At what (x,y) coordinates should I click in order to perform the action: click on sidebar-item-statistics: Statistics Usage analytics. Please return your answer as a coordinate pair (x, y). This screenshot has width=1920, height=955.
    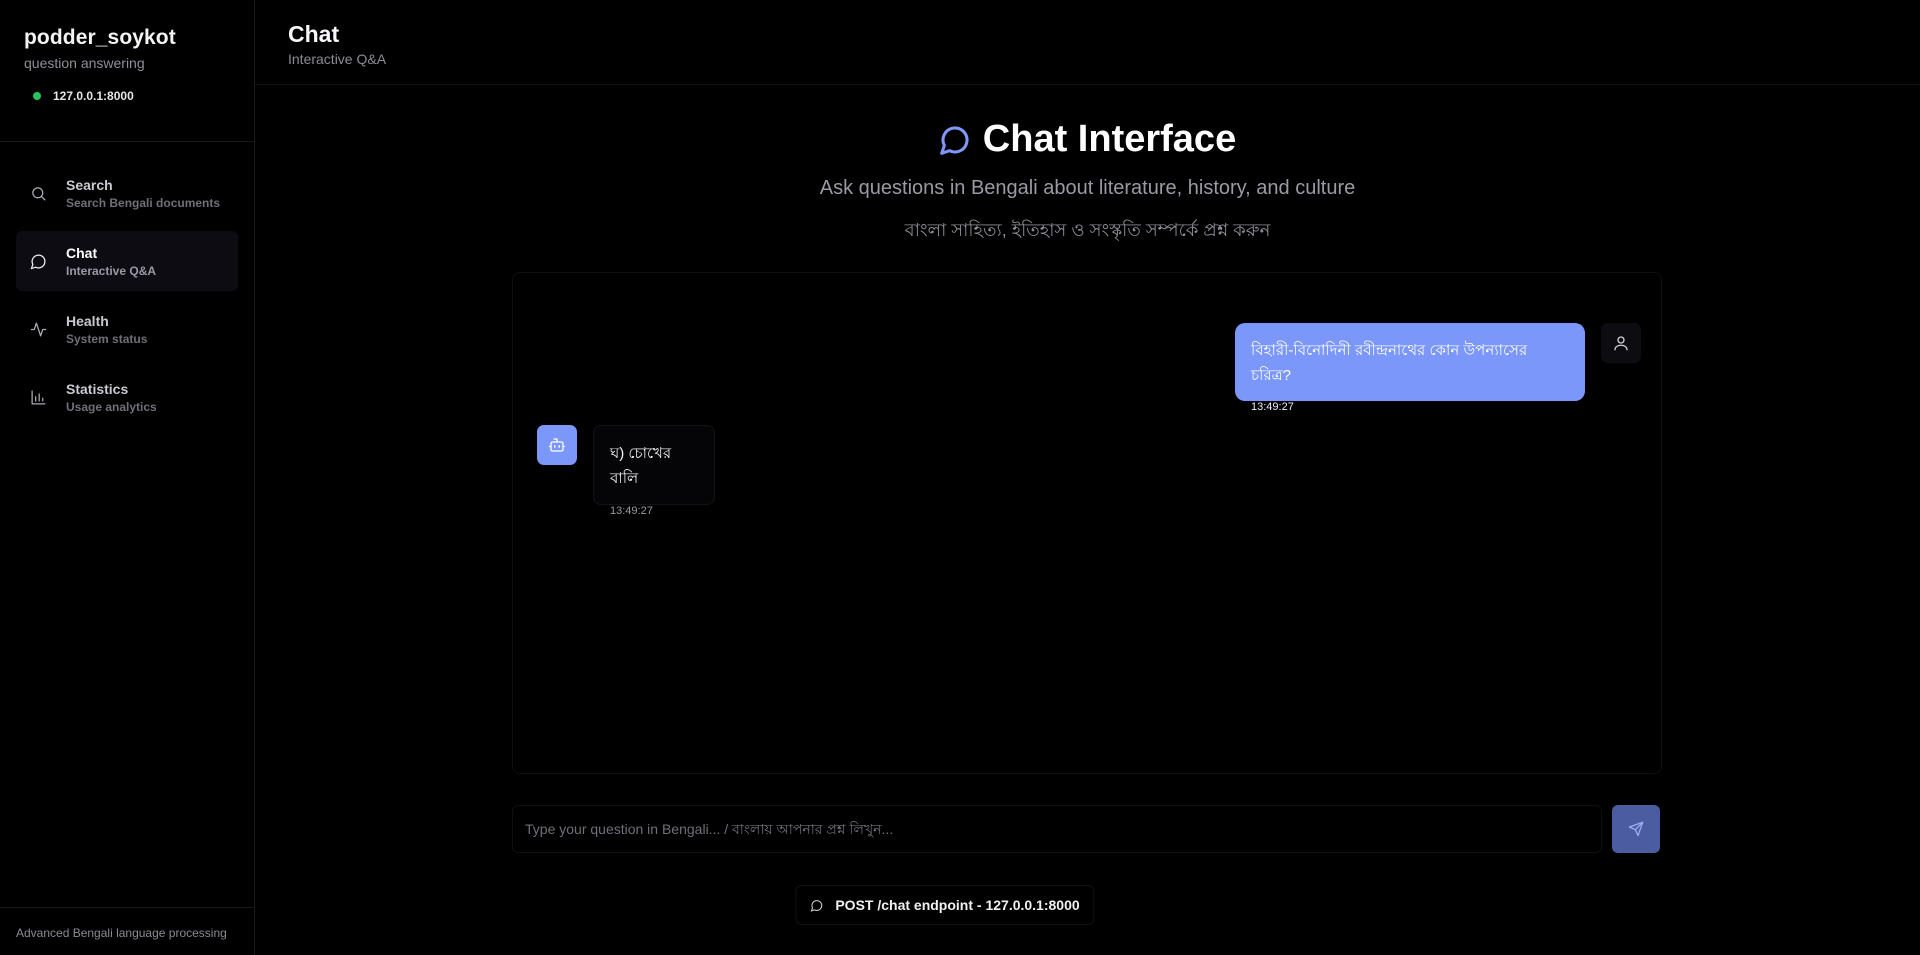
    Looking at the image, I should click on (127, 397).